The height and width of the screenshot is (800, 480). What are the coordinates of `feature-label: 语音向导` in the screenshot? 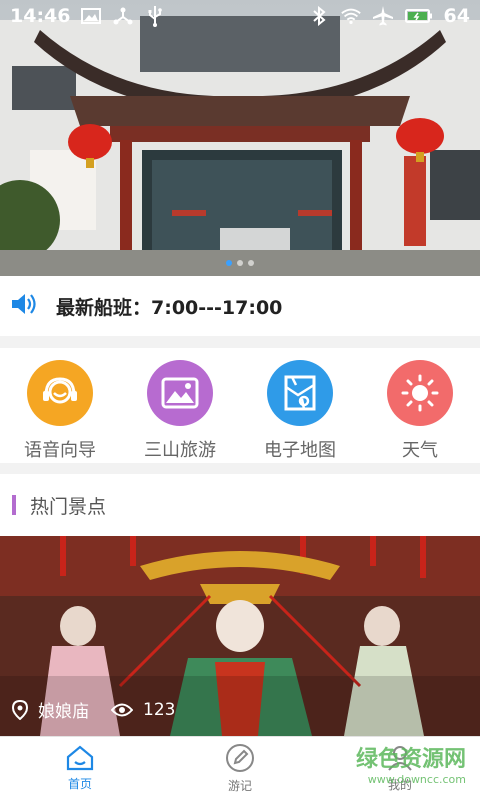 It's located at (60, 450).